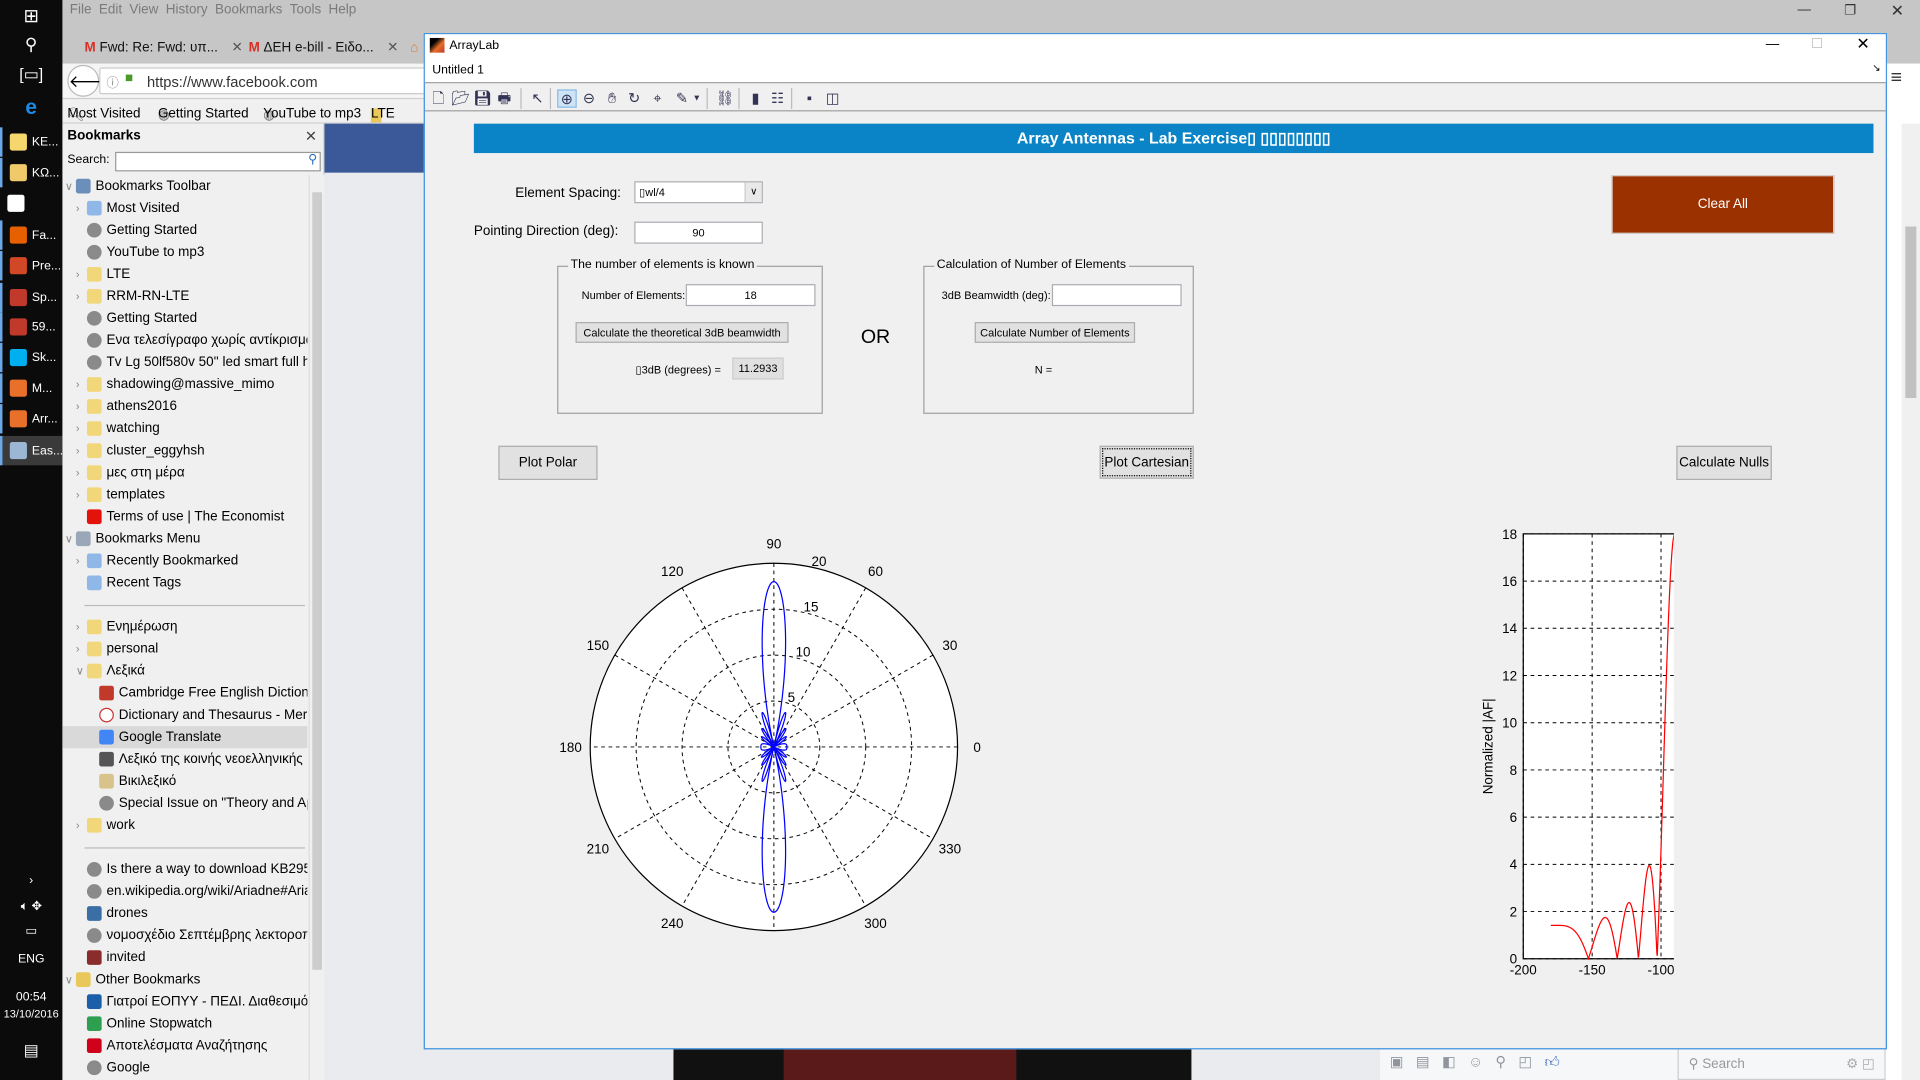  What do you see at coordinates (184, 649) in the screenshot?
I see `bookmark-tree-item: › personal` at bounding box center [184, 649].